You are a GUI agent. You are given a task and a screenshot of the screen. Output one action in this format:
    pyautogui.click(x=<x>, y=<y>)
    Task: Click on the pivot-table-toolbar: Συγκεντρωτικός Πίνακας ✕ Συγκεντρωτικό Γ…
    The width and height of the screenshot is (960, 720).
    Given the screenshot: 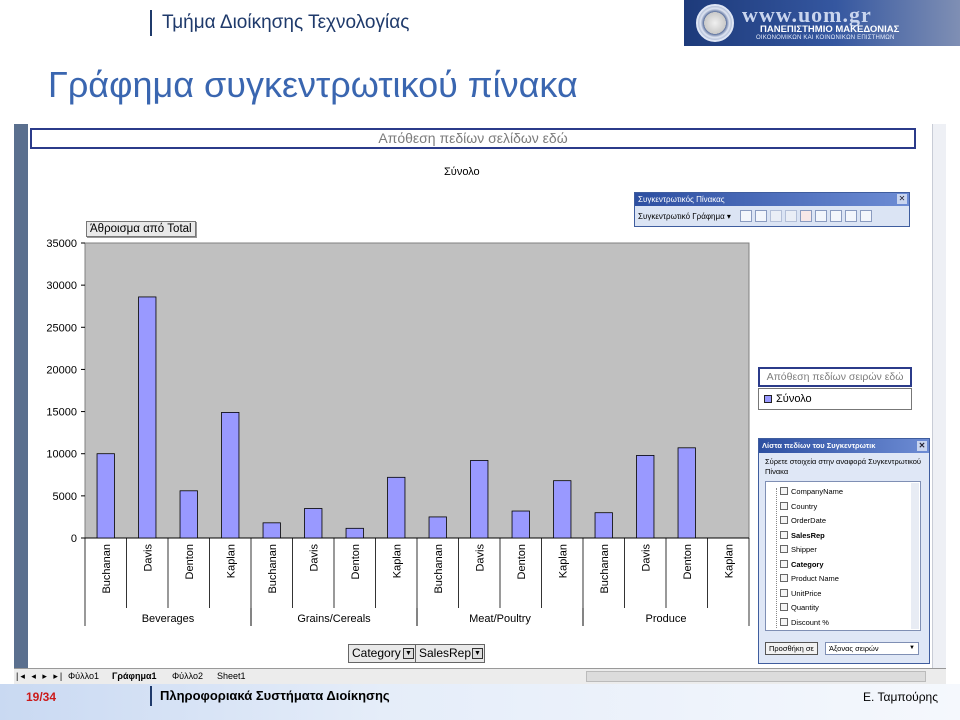 What is the action you would take?
    pyautogui.click(x=772, y=209)
    